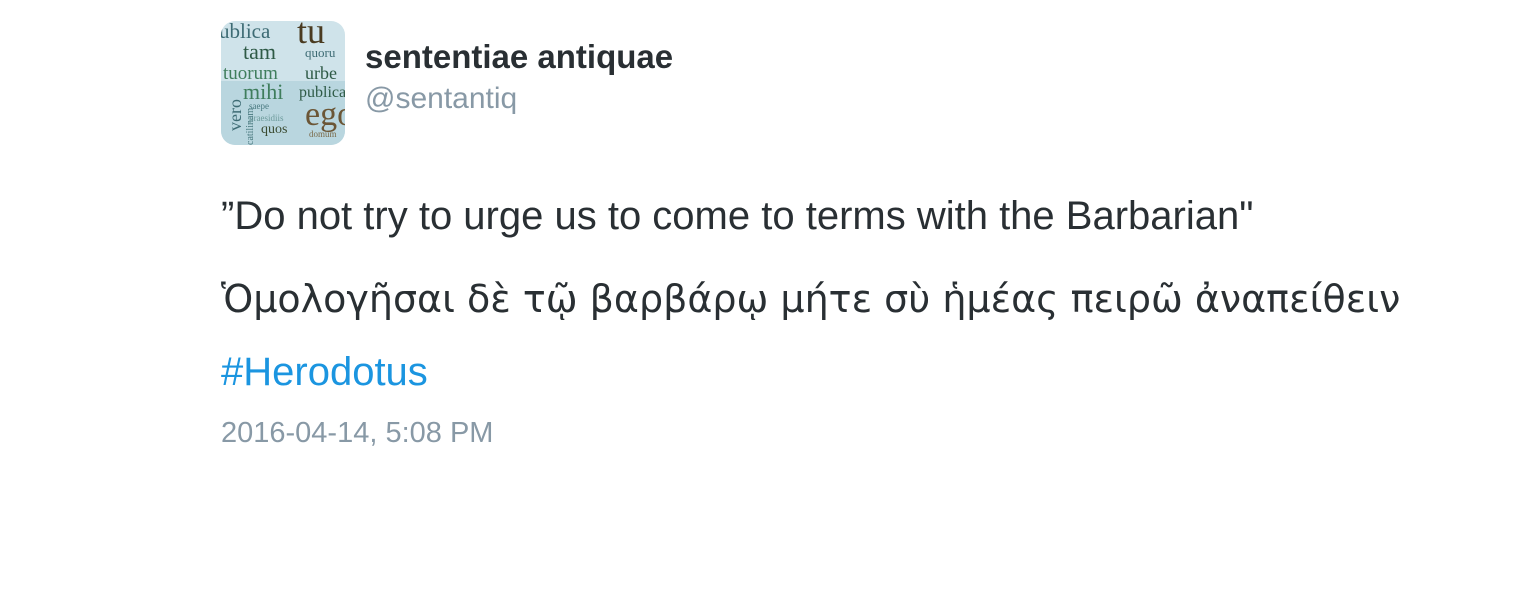 The image size is (1536, 603). What do you see at coordinates (320, 52) in the screenshot?
I see `avatar-word-4: quoru` at bounding box center [320, 52].